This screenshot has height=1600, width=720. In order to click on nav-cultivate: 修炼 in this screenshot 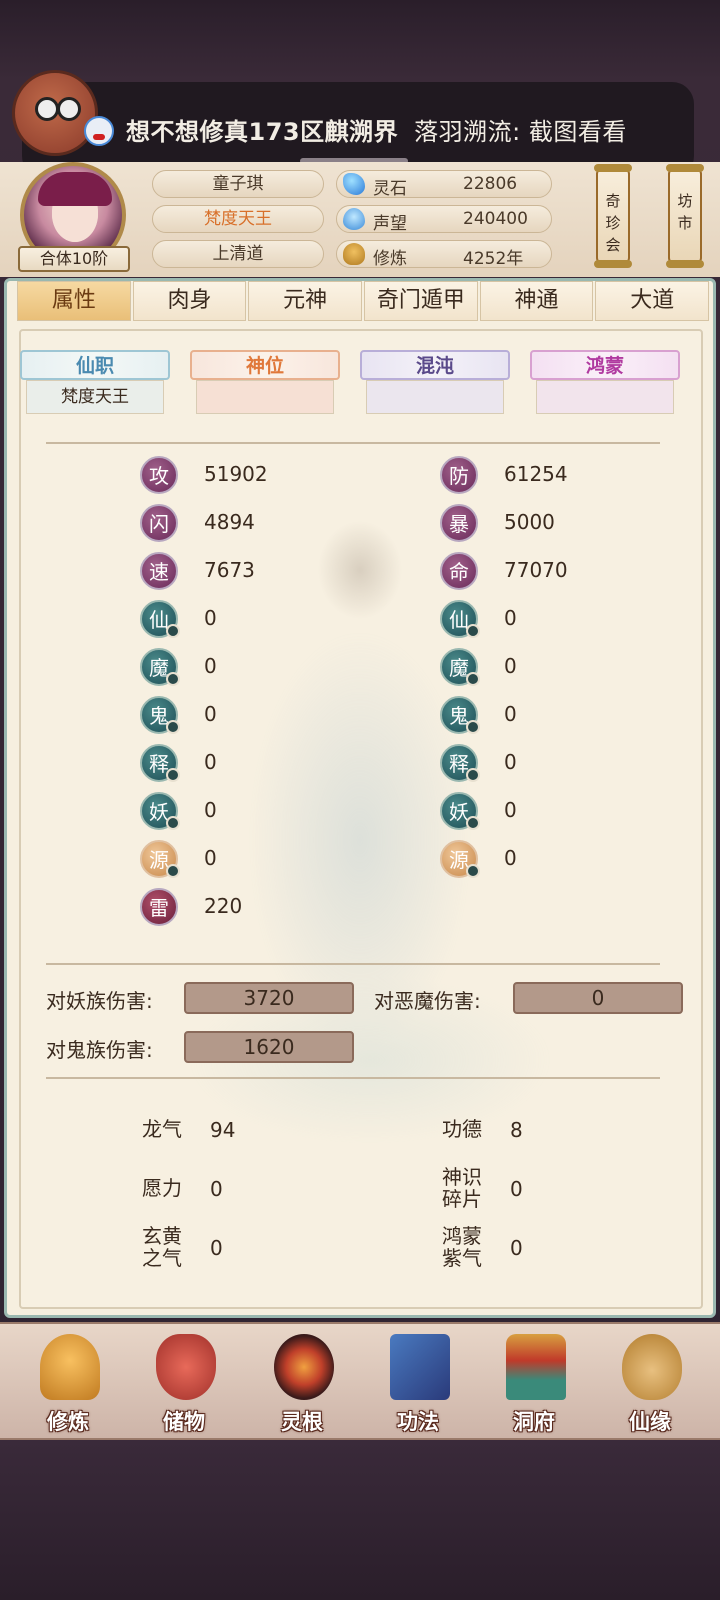, I will do `click(68, 1384)`.